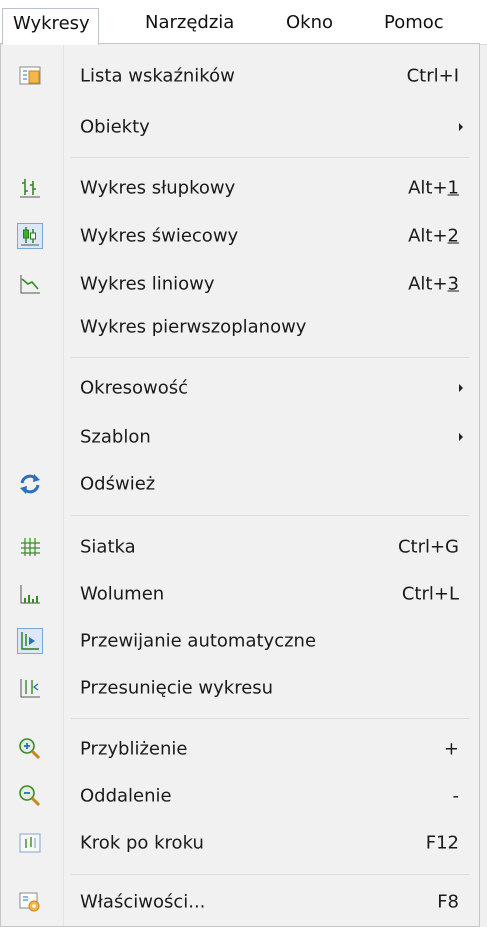 Image resolution: width=487 pixels, height=927 pixels. What do you see at coordinates (193, 327) in the screenshot?
I see `menu-item-label: Wykres pierwszoplanowy` at bounding box center [193, 327].